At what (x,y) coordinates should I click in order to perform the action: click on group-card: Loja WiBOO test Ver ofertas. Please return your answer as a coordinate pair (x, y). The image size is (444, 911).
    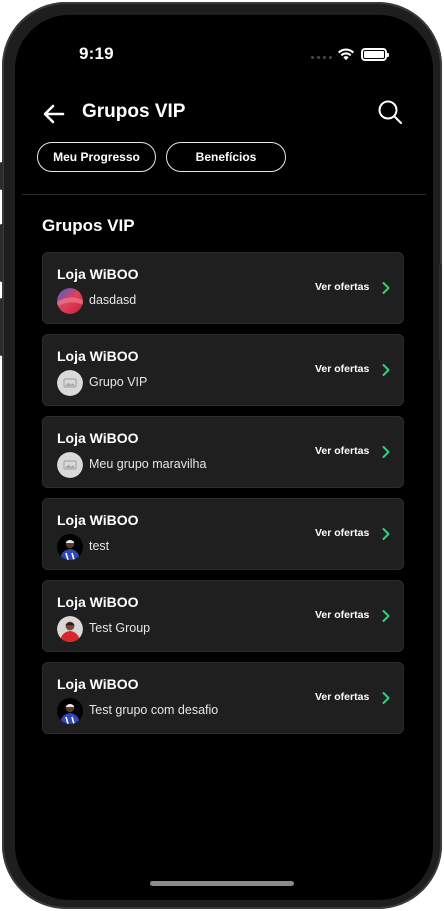
    Looking at the image, I should click on (223, 534).